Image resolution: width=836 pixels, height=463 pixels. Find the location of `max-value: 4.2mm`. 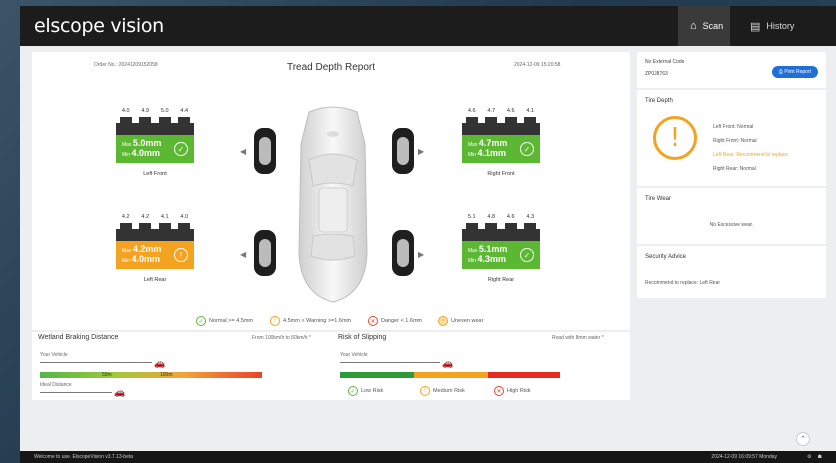

max-value: 4.2mm is located at coordinates (147, 249).